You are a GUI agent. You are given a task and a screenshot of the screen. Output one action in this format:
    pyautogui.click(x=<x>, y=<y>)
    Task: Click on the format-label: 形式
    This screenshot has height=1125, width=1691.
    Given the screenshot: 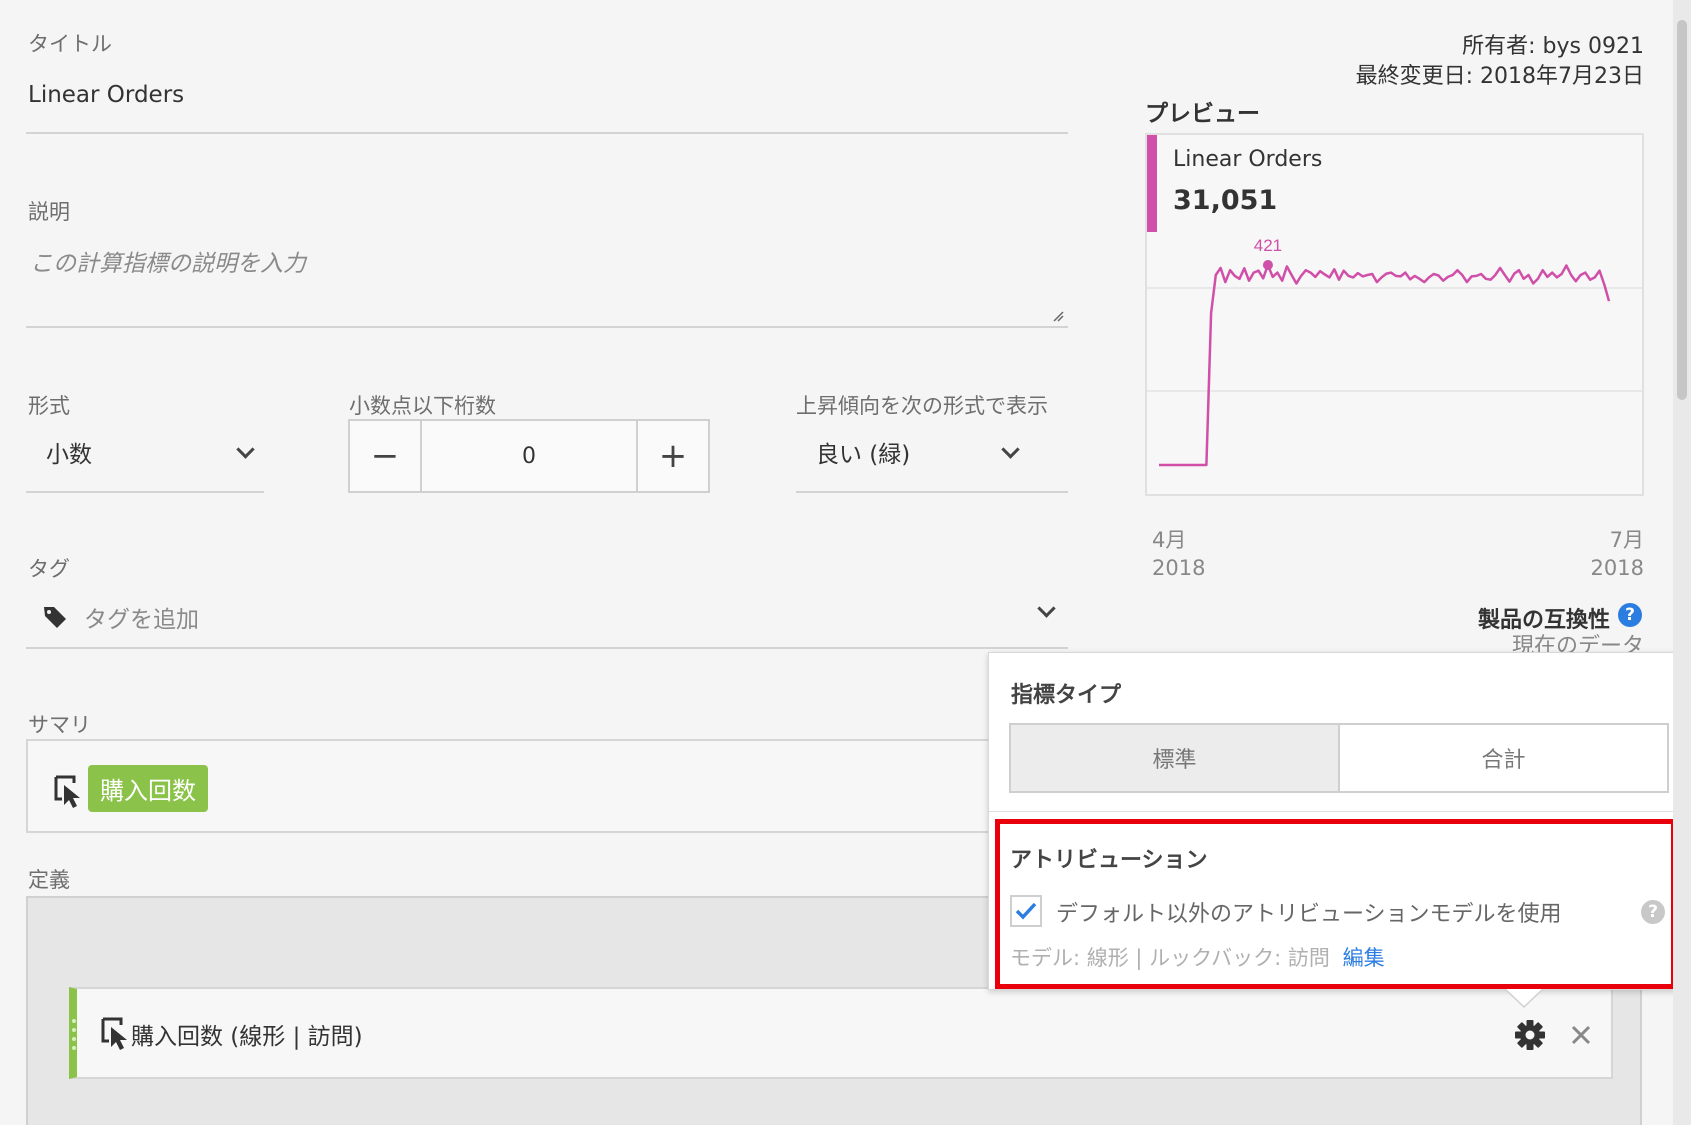 What is the action you would take?
    pyautogui.click(x=49, y=406)
    